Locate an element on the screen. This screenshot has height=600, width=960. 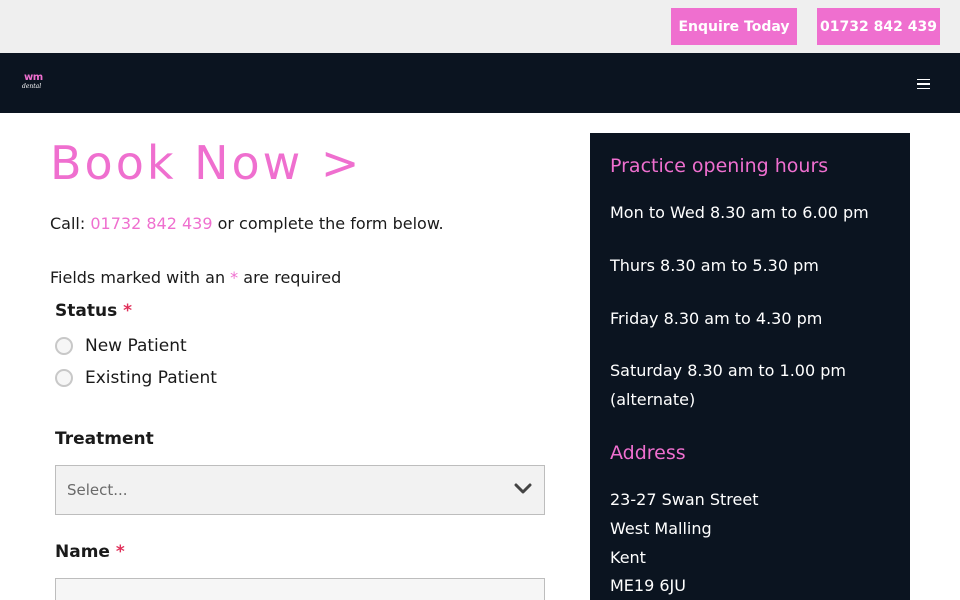
required-fields-note: Fields marked with an * are required is located at coordinates (196, 277).